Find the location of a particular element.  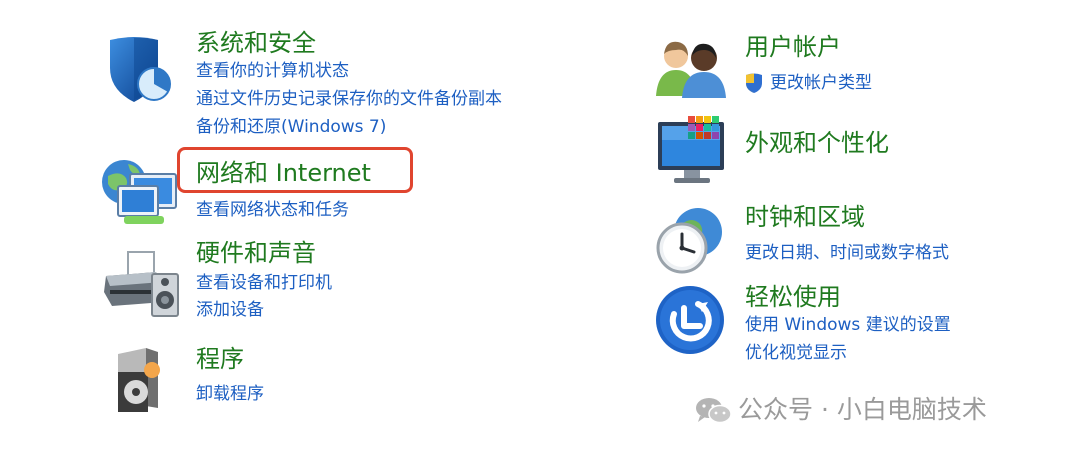

system-security-title: 系统和安全 is located at coordinates (256, 43).